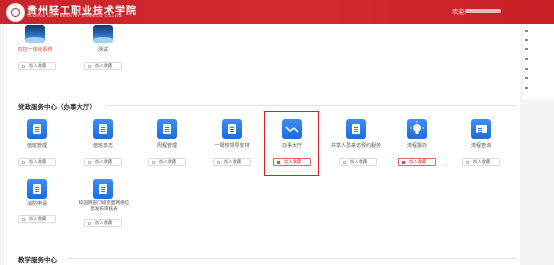 The image size is (554, 265). Describe the element at coordinates (483, 11) in the screenshot. I see `user-name` at that location.